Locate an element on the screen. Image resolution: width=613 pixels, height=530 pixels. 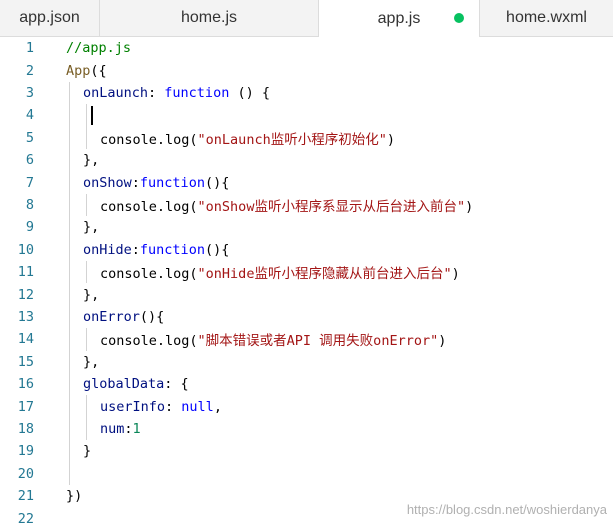
code-text: globalData: { is located at coordinates (136, 384).